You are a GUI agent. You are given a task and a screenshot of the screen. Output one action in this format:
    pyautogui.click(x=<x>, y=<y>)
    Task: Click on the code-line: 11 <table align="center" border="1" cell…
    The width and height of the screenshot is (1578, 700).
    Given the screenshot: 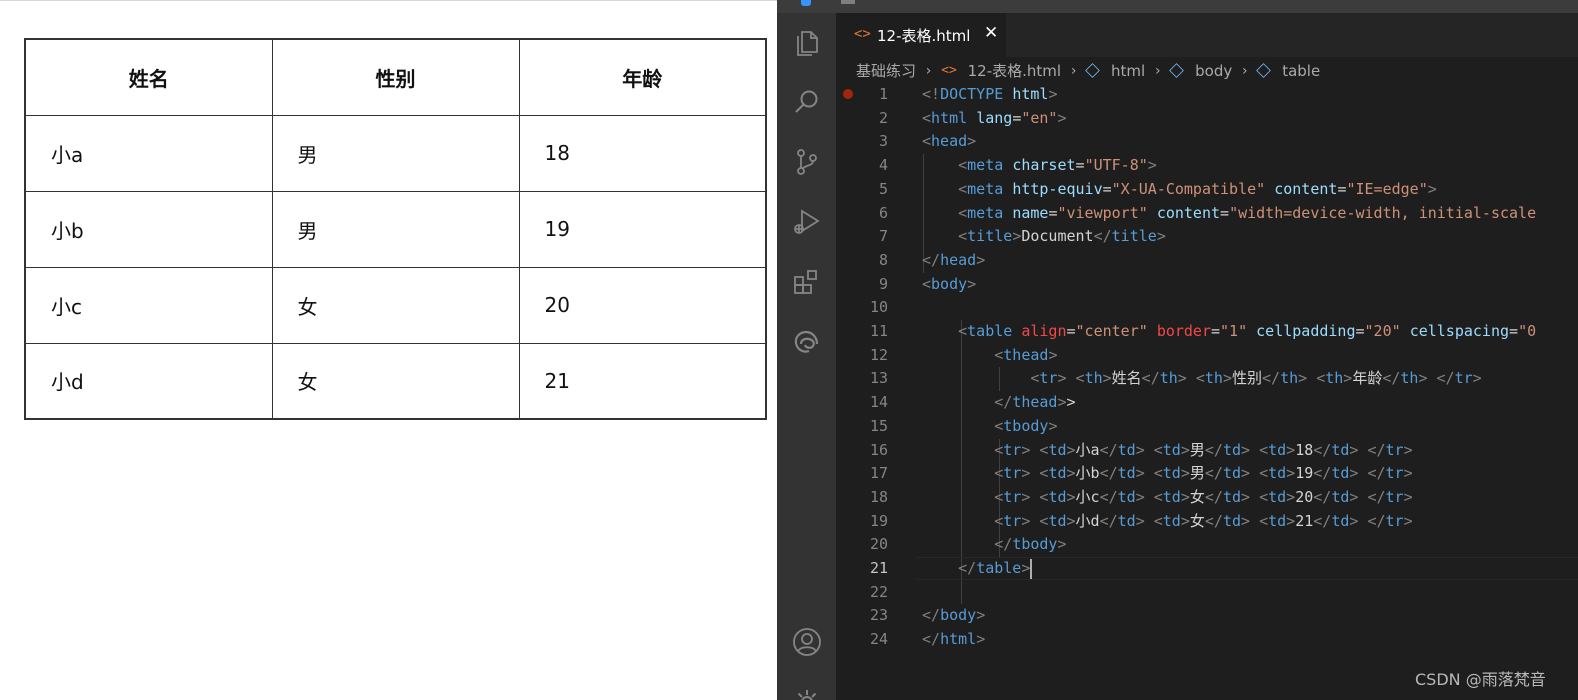 What is the action you would take?
    pyautogui.click(x=1177, y=332)
    